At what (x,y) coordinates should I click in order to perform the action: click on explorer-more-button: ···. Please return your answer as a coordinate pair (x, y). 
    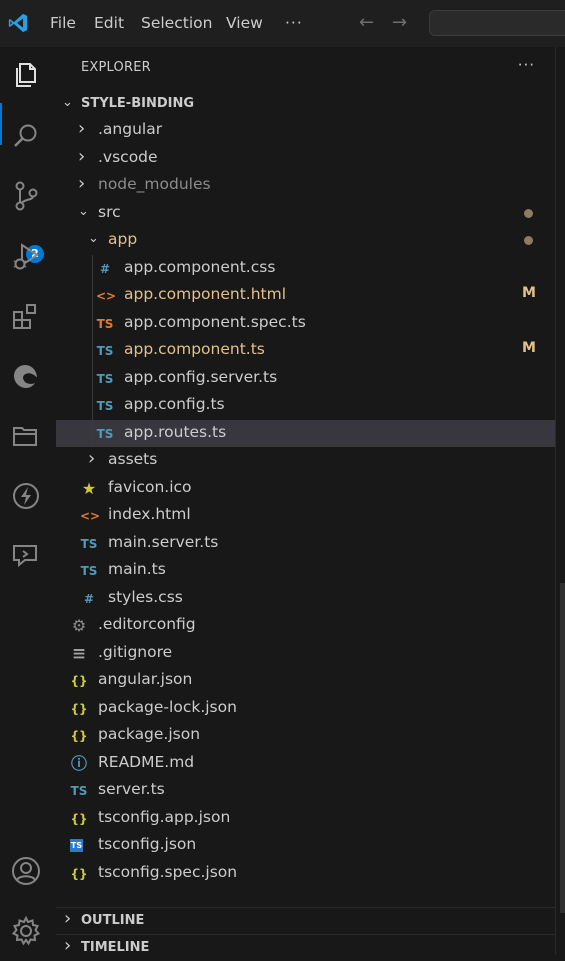
    Looking at the image, I should click on (526, 65).